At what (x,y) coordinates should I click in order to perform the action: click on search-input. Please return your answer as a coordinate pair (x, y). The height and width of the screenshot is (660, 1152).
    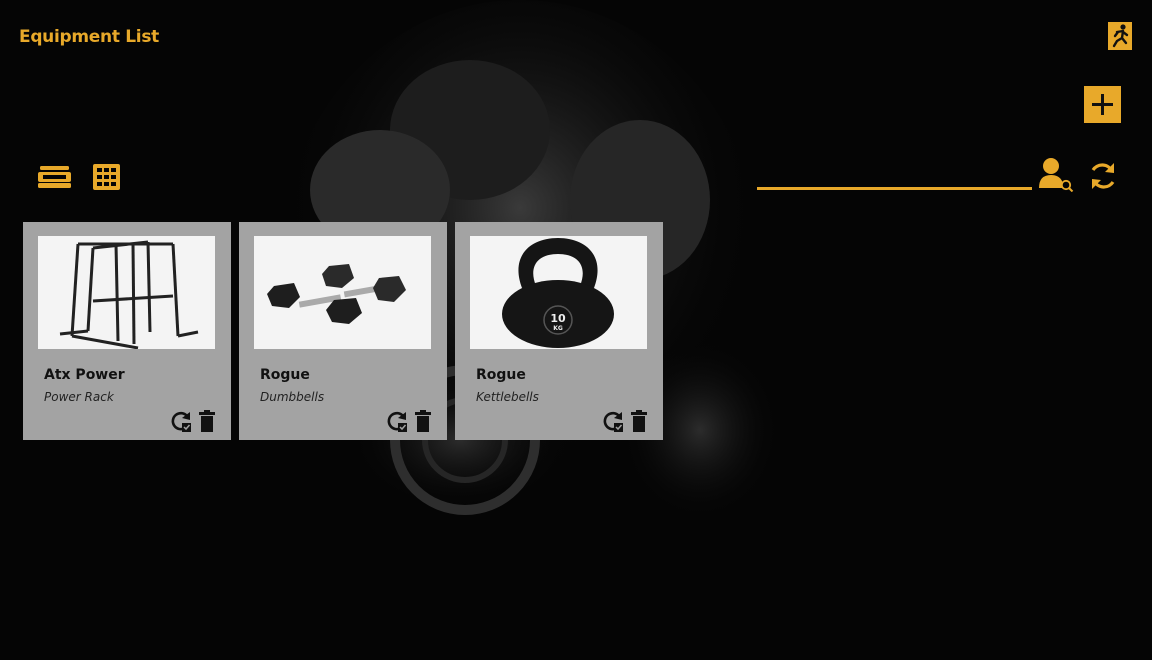
    Looking at the image, I should click on (894, 179).